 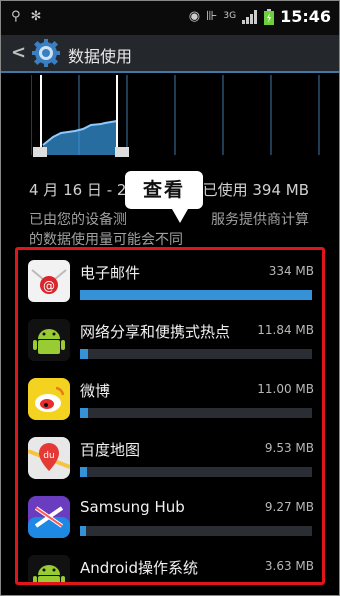 What do you see at coordinates (260, 220) in the screenshot?
I see `note-text-1b: 服务提供商计算` at bounding box center [260, 220].